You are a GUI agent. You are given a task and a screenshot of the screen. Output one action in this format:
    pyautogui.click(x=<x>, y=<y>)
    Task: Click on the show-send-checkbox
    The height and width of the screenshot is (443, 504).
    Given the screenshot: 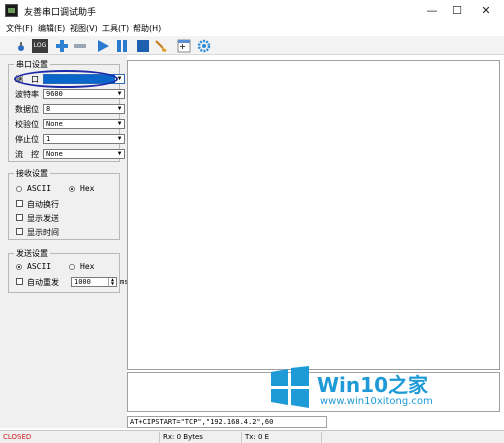 What is the action you would take?
    pyautogui.click(x=19, y=217)
    